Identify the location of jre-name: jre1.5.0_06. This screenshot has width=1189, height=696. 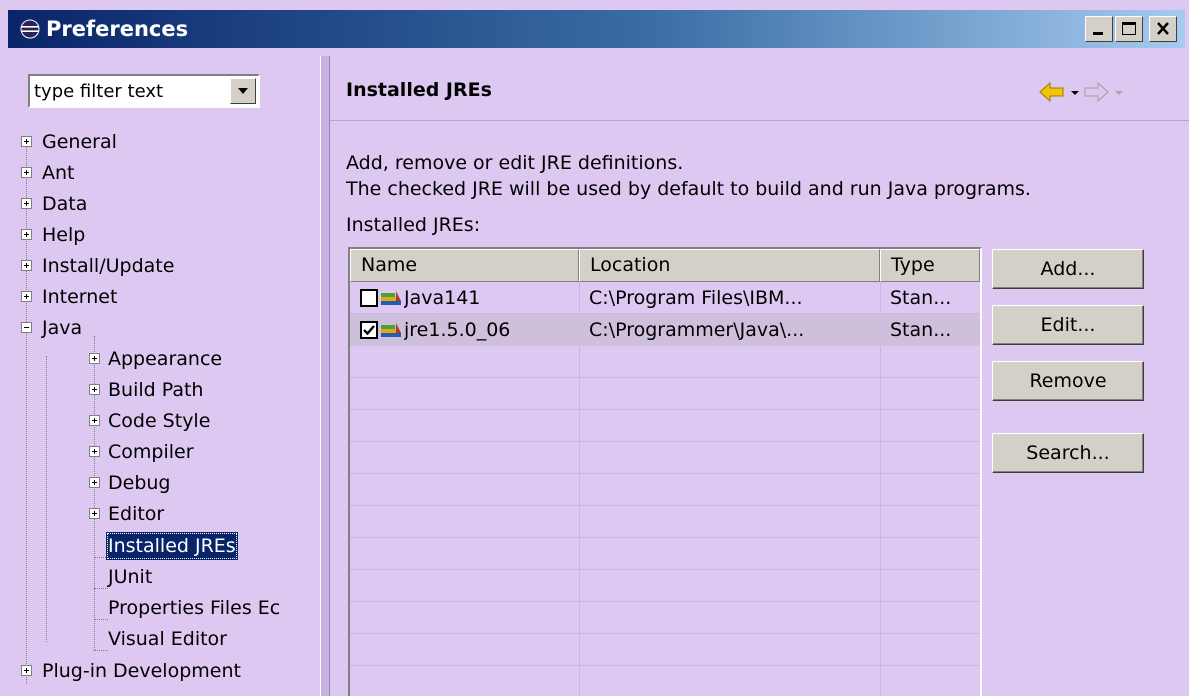
(457, 330).